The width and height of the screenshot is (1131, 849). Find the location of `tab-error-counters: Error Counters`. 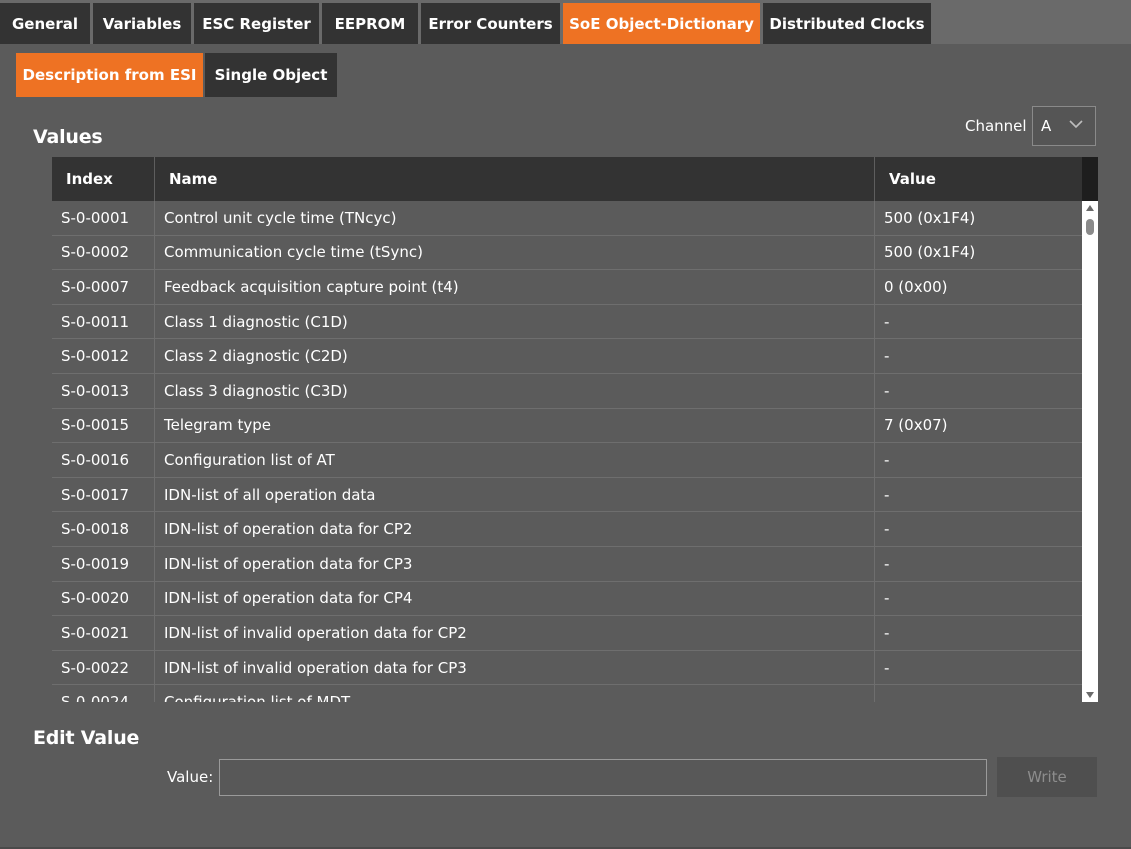

tab-error-counters: Error Counters is located at coordinates (490, 23).